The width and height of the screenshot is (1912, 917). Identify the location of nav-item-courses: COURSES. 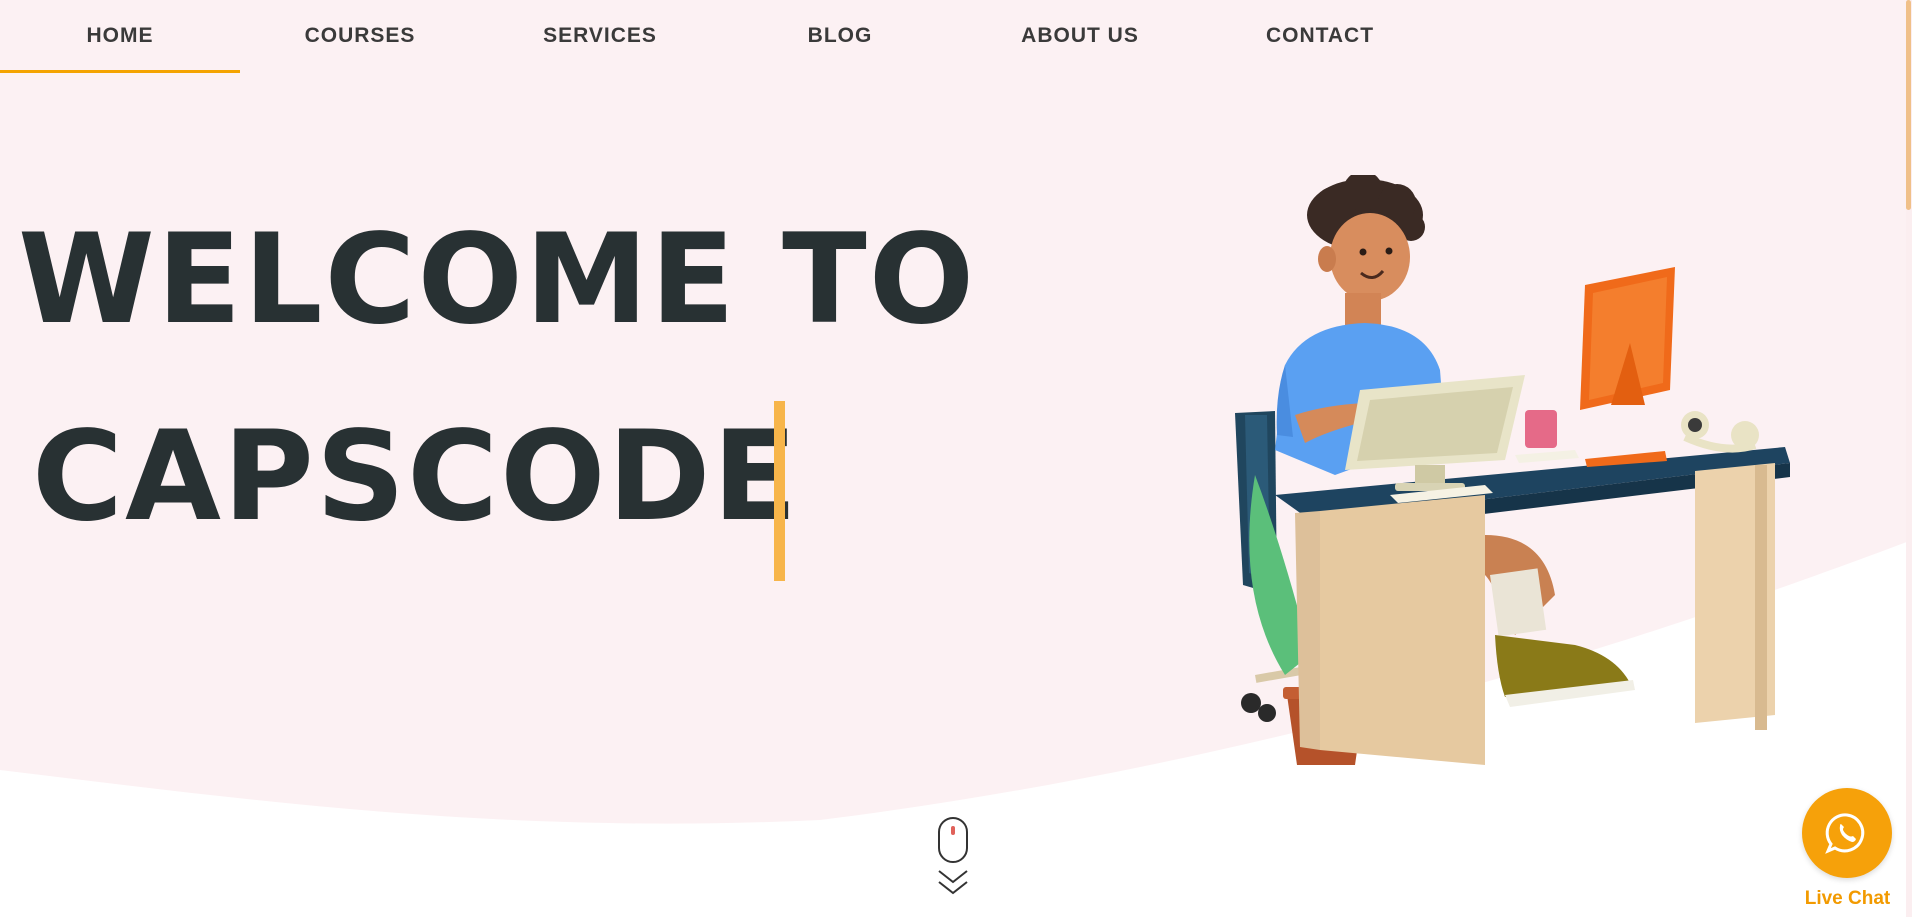
(360, 36).